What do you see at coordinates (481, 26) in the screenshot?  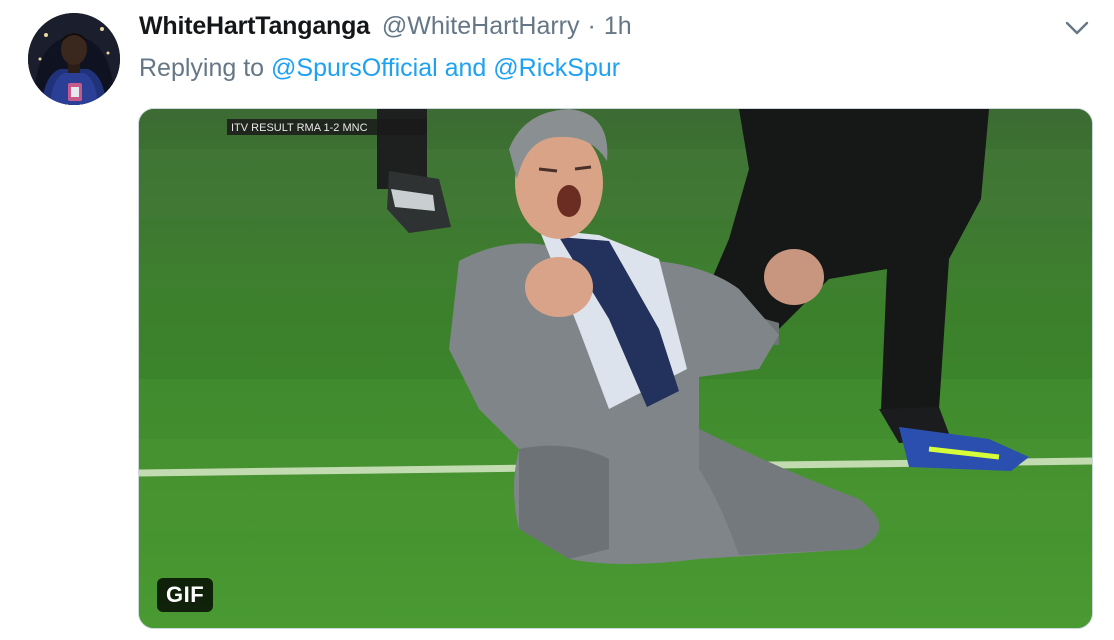 I see `user-handle: @WhiteHartHarry` at bounding box center [481, 26].